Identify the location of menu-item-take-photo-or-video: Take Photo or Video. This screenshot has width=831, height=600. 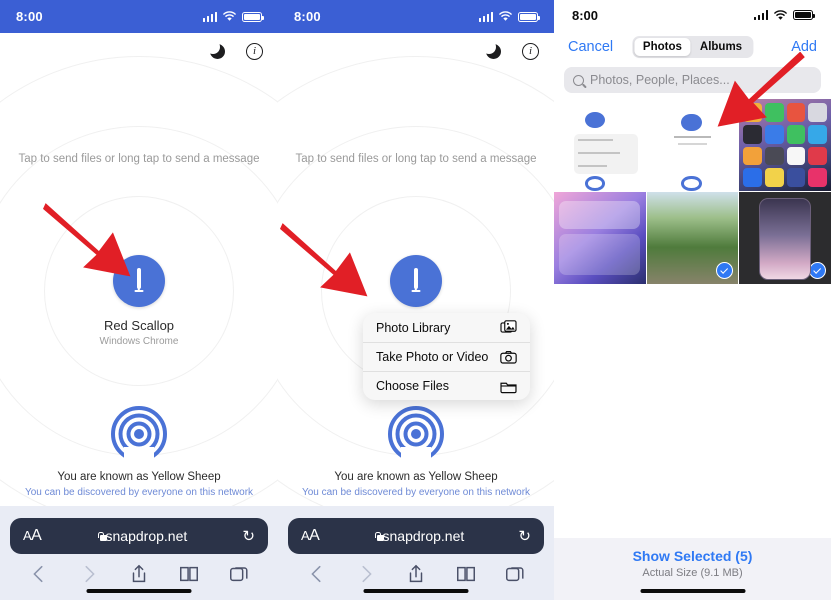
(446, 356).